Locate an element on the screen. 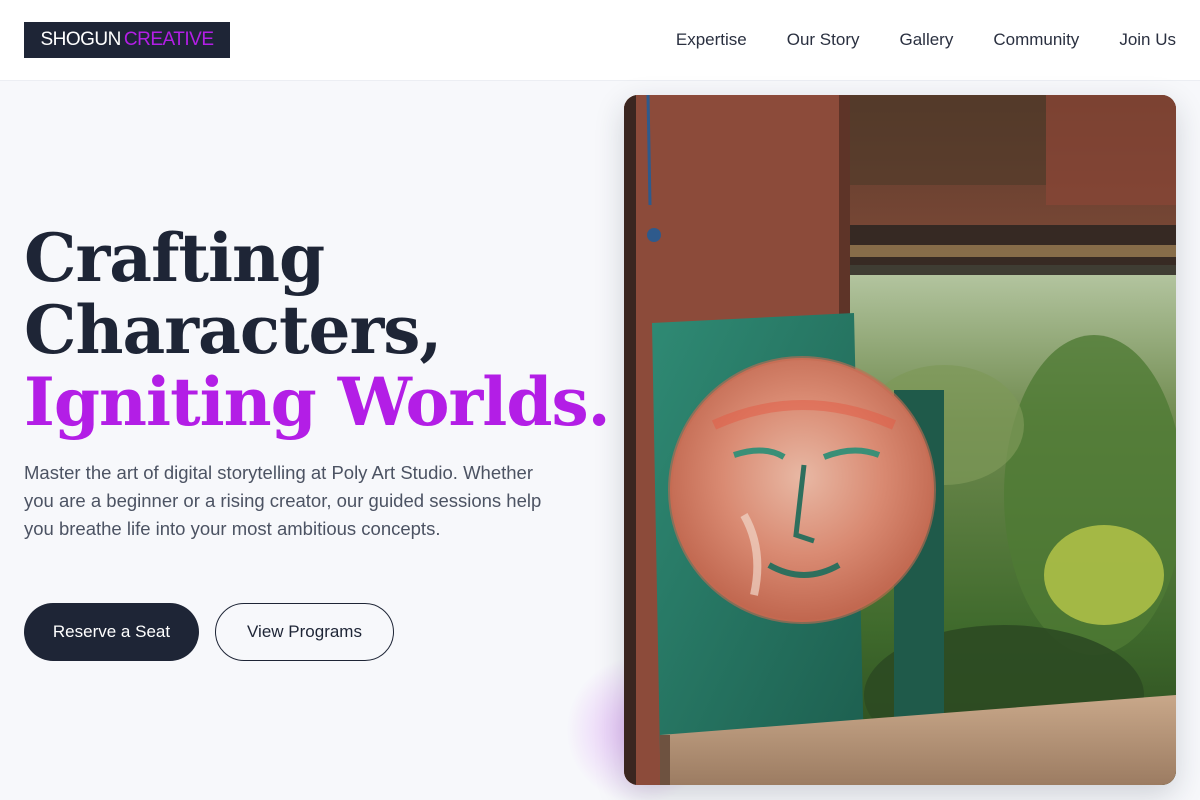 Image resolution: width=1200 pixels, height=800 pixels. hero-headline: Crafting Characters, Igniting Worlds. is located at coordinates (317, 330).